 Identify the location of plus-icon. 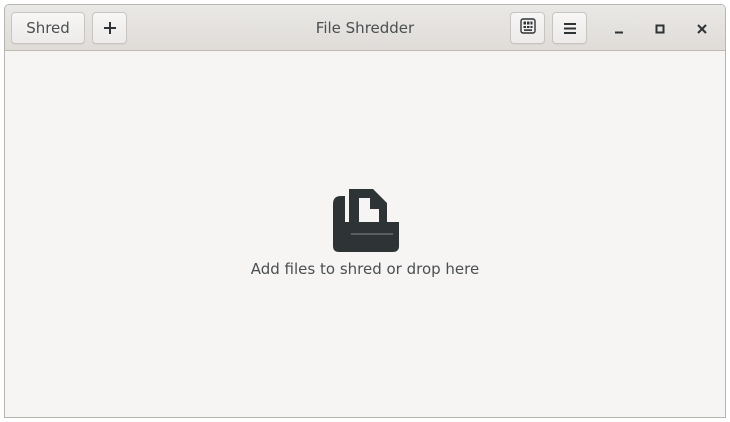
(109, 28).